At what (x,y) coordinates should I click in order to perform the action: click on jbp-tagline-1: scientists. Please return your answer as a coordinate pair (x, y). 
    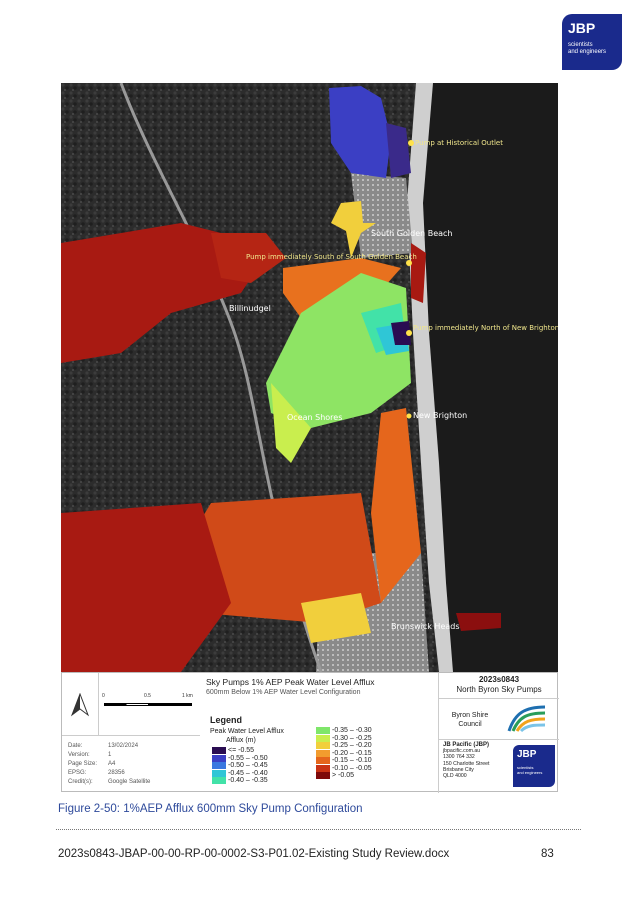
    Looking at the image, I should click on (580, 45).